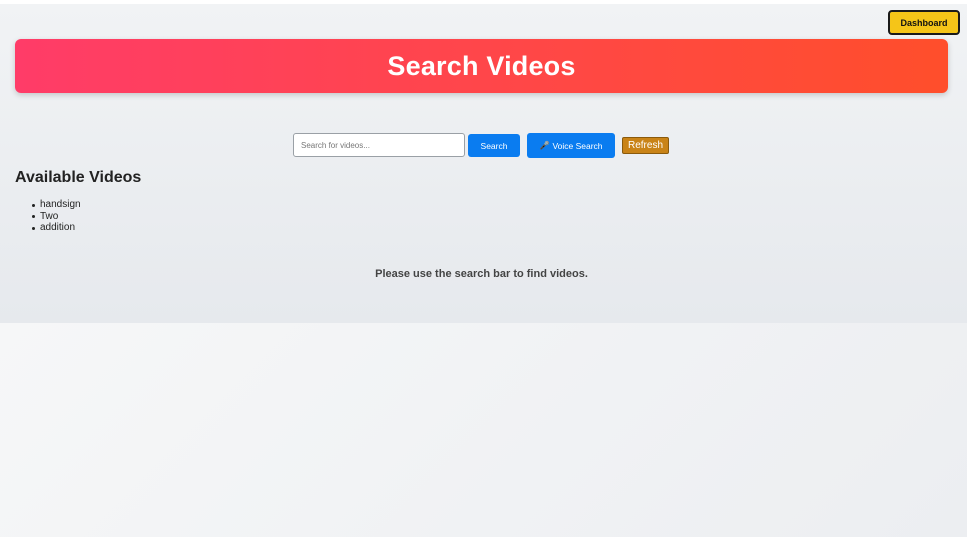 The image size is (967, 541). I want to click on voice-search-label: Voice Search, so click(577, 145).